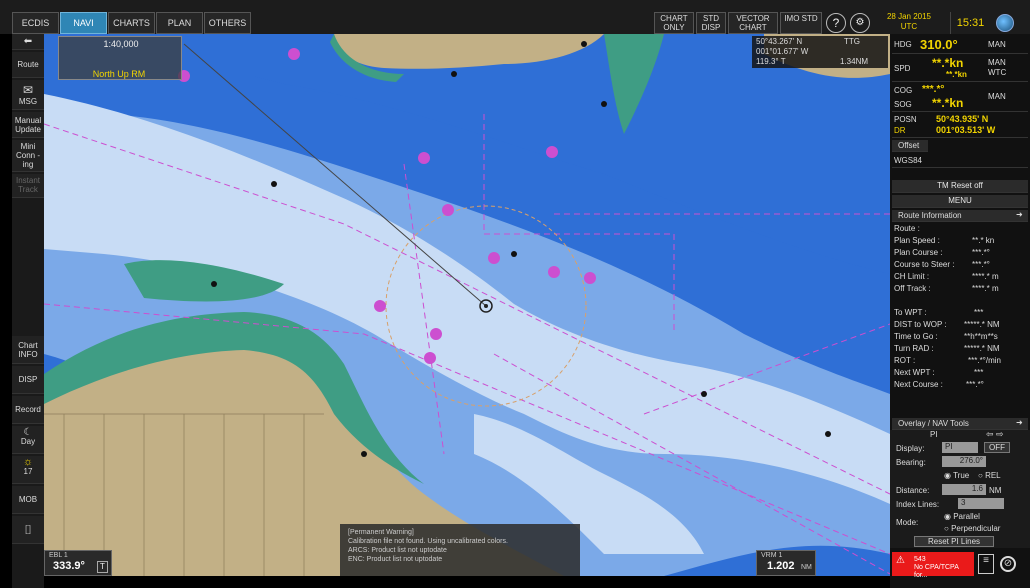 Image resolution: width=1030 pixels, height=588 pixels. What do you see at coordinates (131, 23) in the screenshot?
I see `tab-charts: CHARTS` at bounding box center [131, 23].